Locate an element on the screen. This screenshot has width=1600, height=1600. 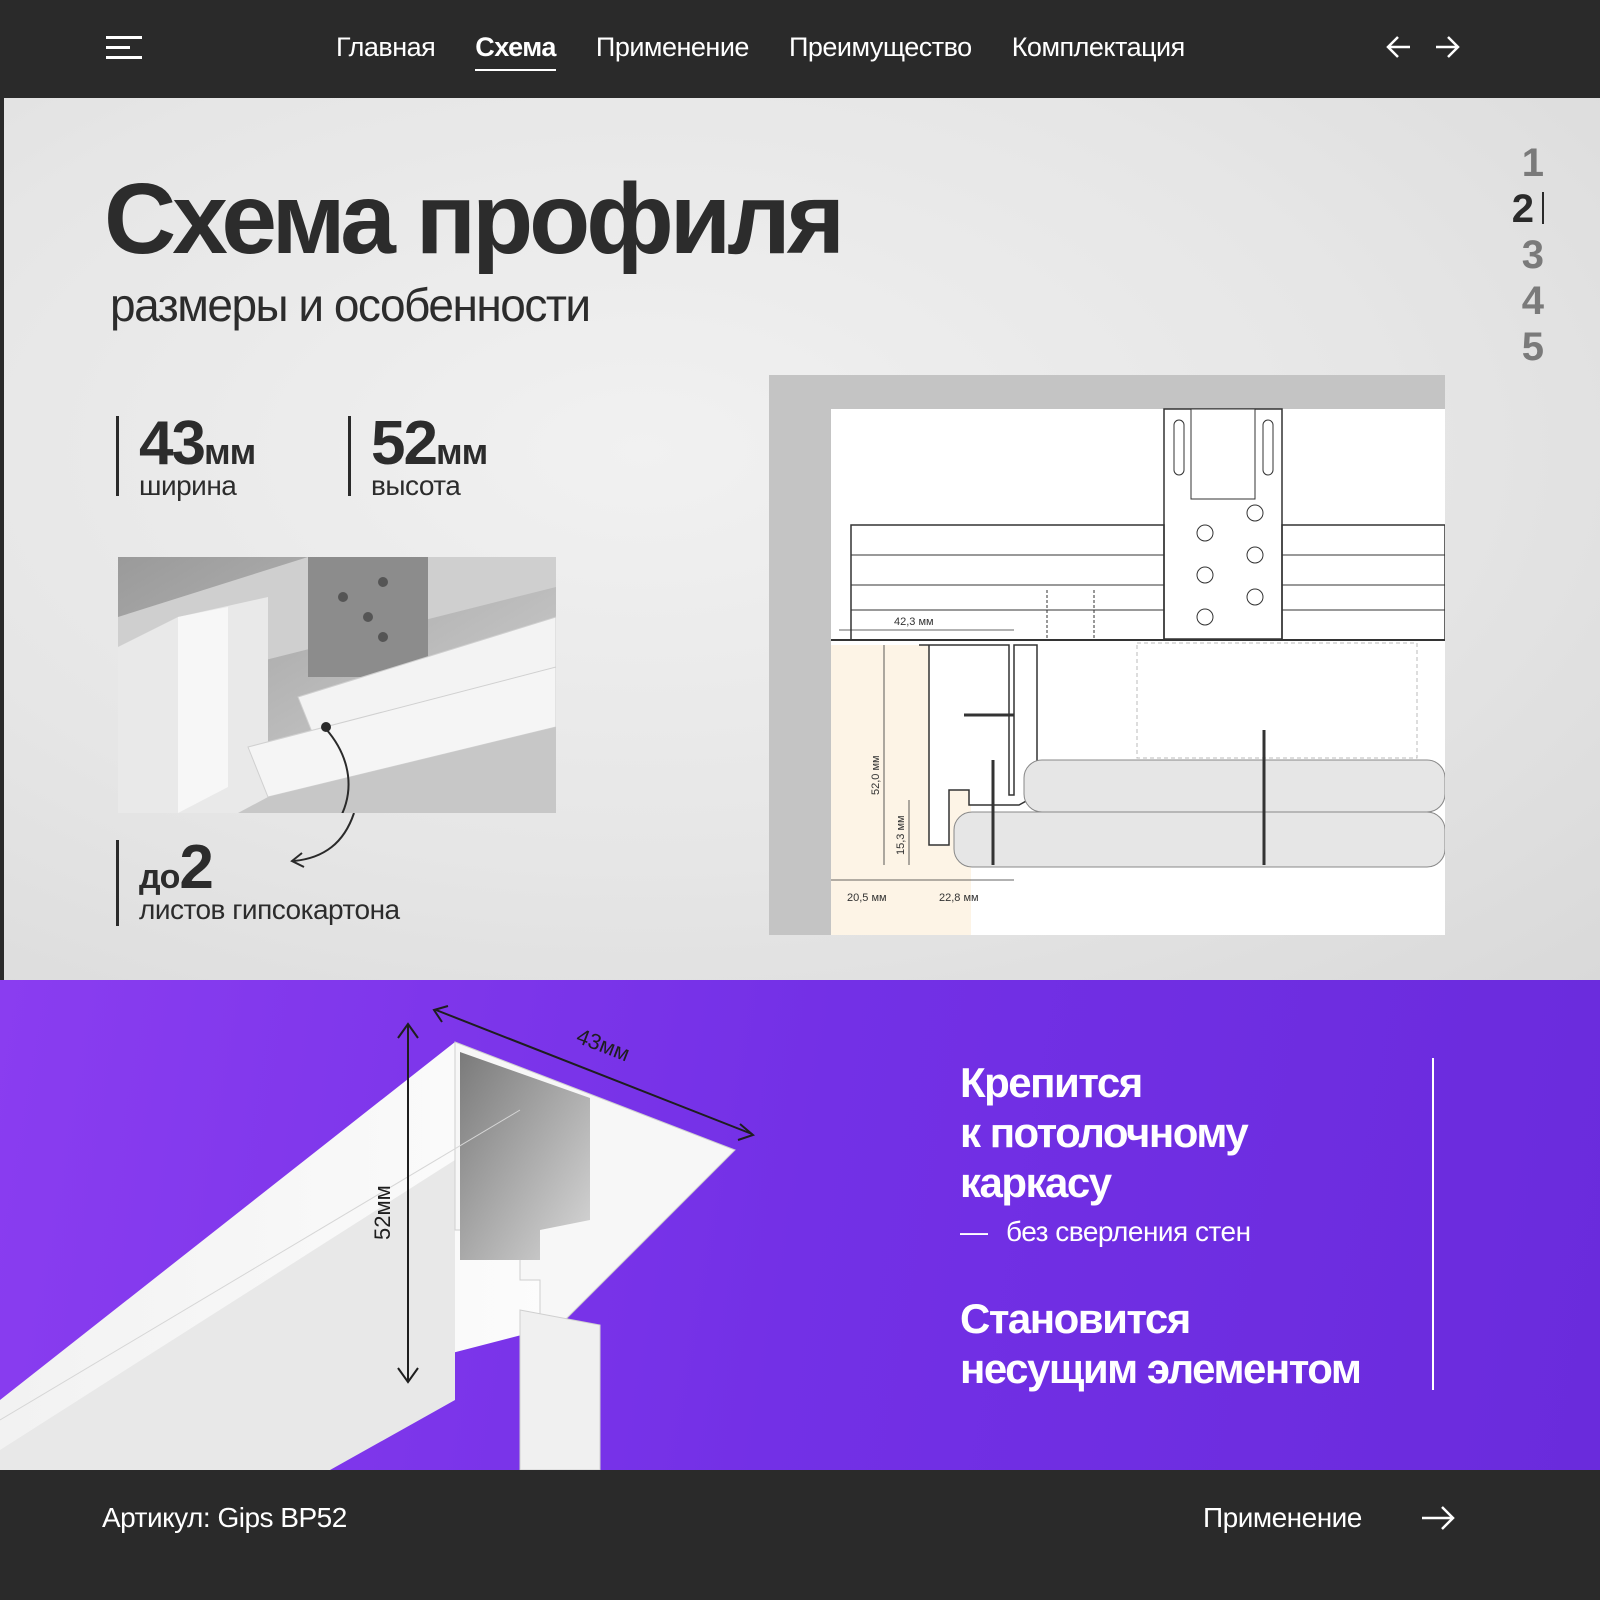
pager-item-3: 3 is located at coordinates (1528, 255).